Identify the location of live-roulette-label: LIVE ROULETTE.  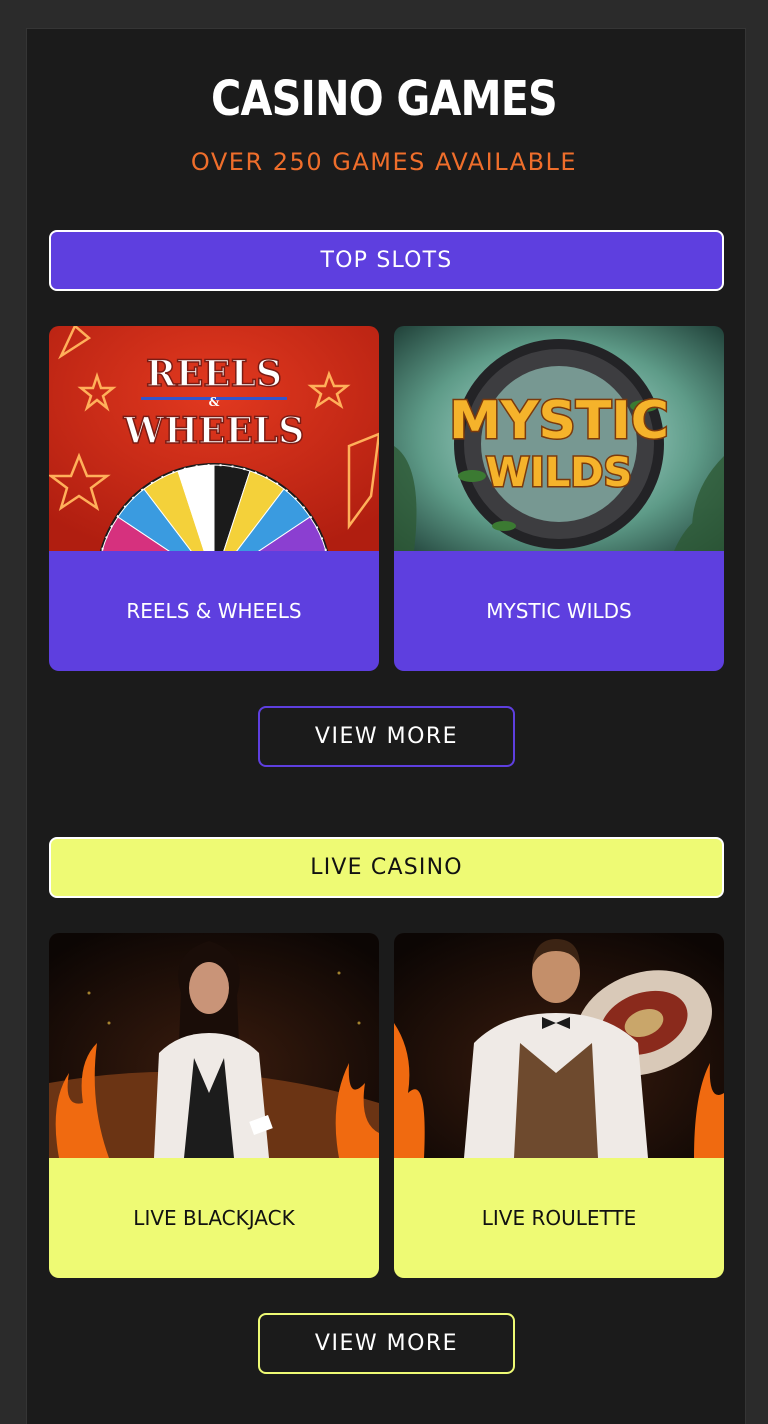
(559, 1218).